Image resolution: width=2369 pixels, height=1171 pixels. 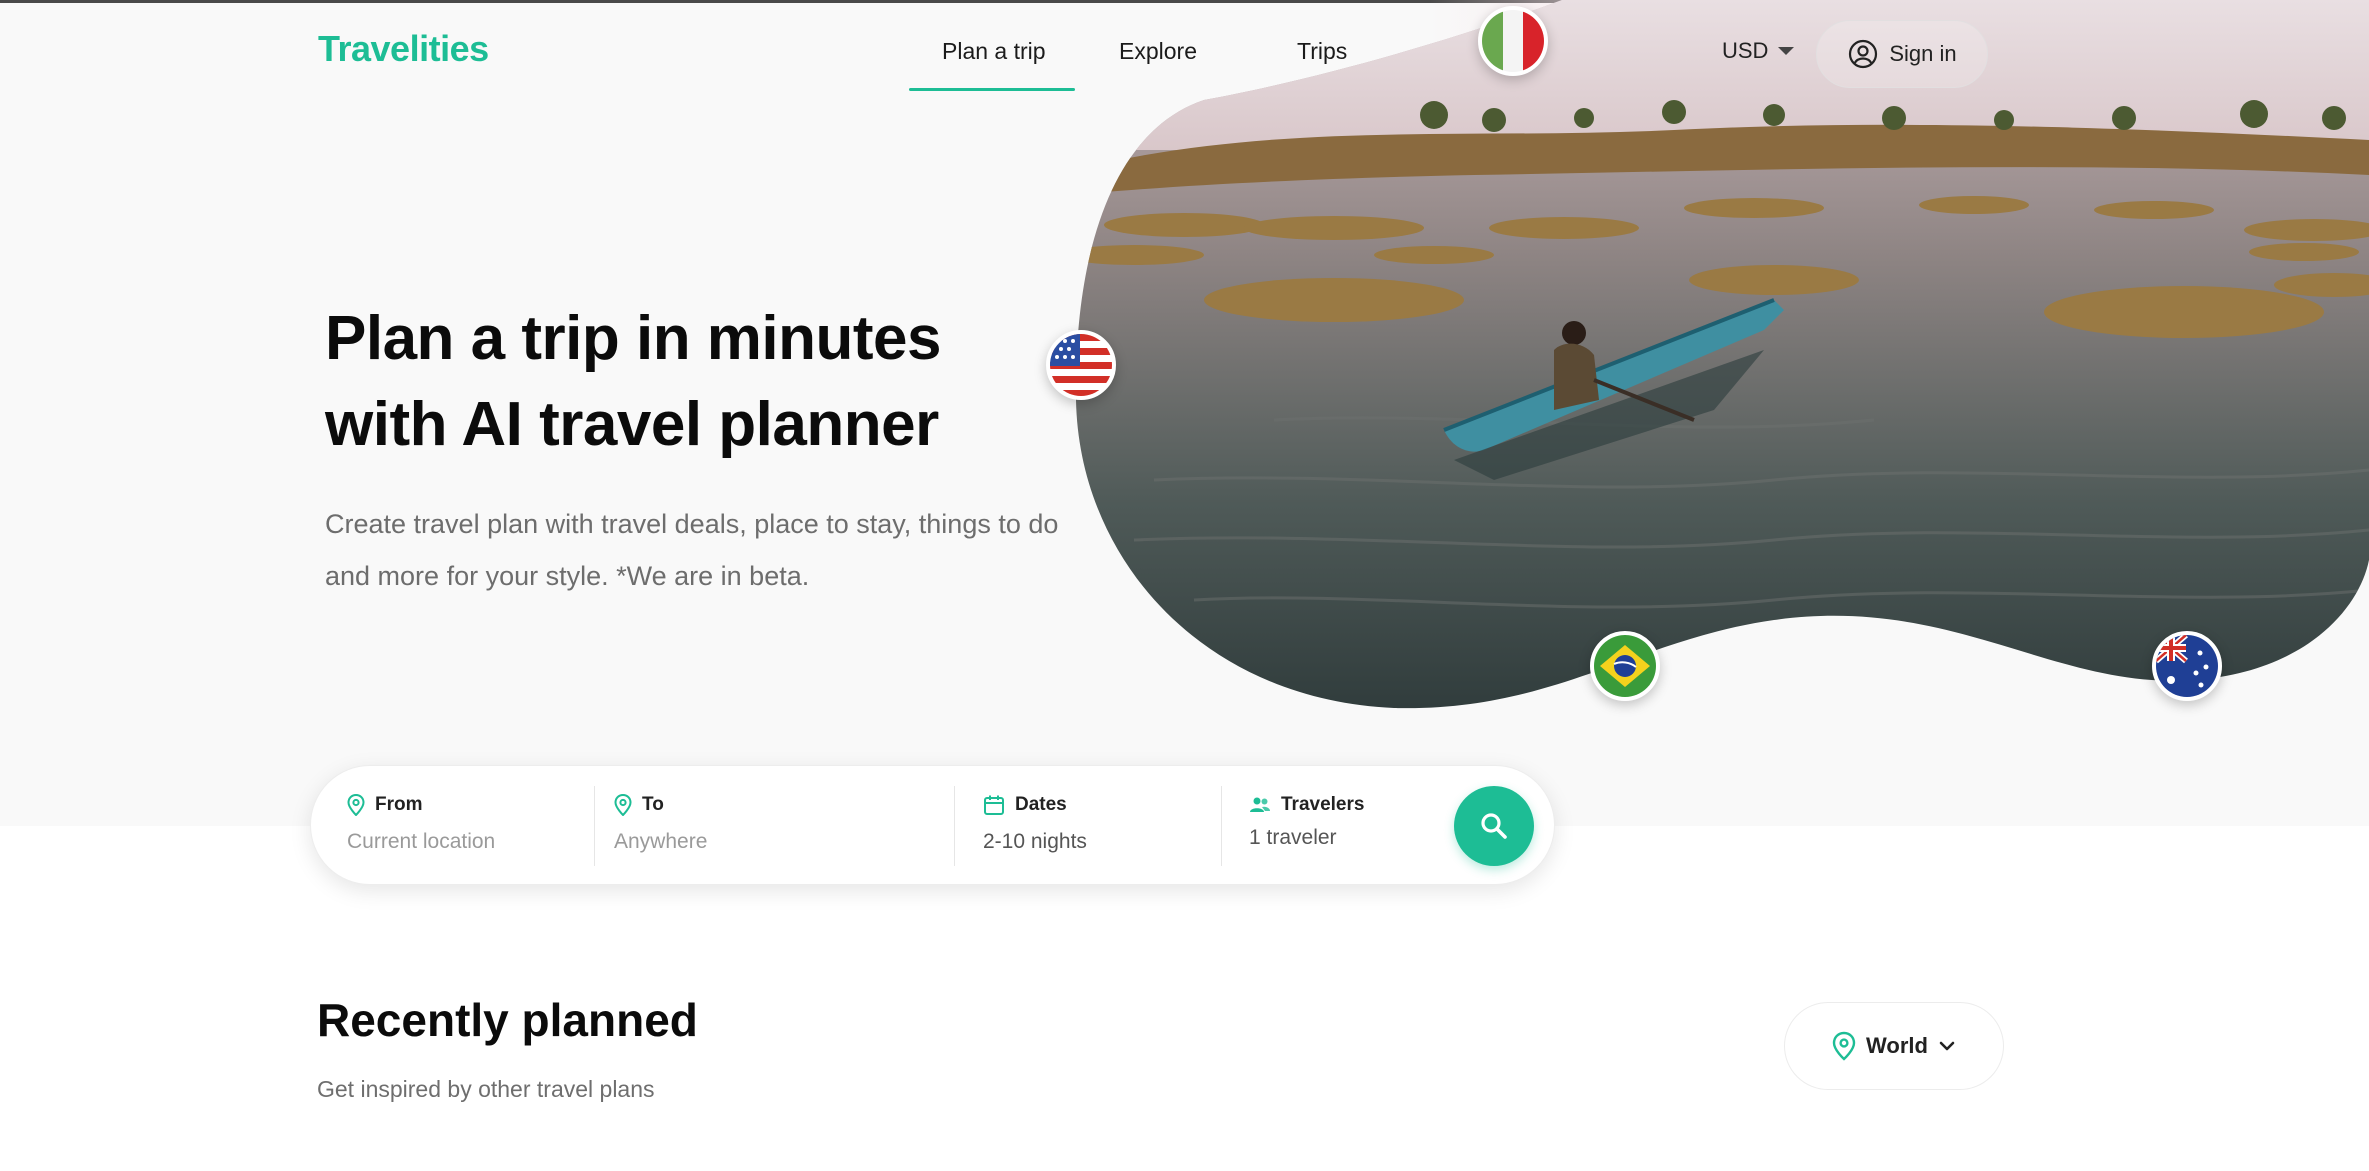 I want to click on to-input: Anywhere, so click(x=660, y=842).